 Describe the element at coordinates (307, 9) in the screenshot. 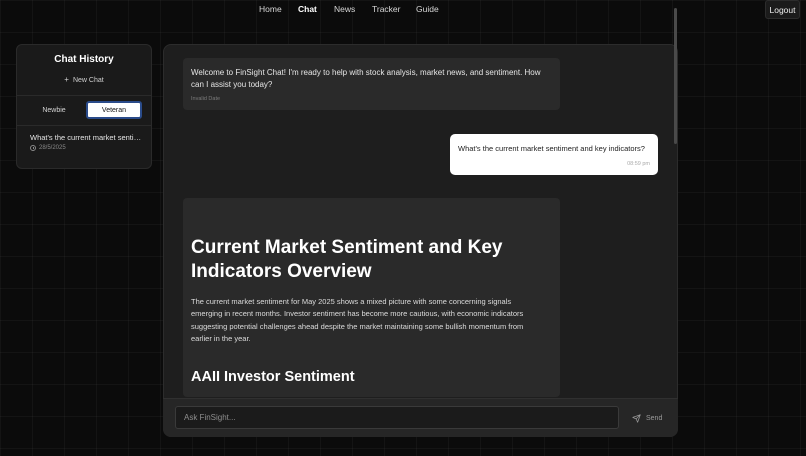

I see `nav-chat: Chat` at that location.